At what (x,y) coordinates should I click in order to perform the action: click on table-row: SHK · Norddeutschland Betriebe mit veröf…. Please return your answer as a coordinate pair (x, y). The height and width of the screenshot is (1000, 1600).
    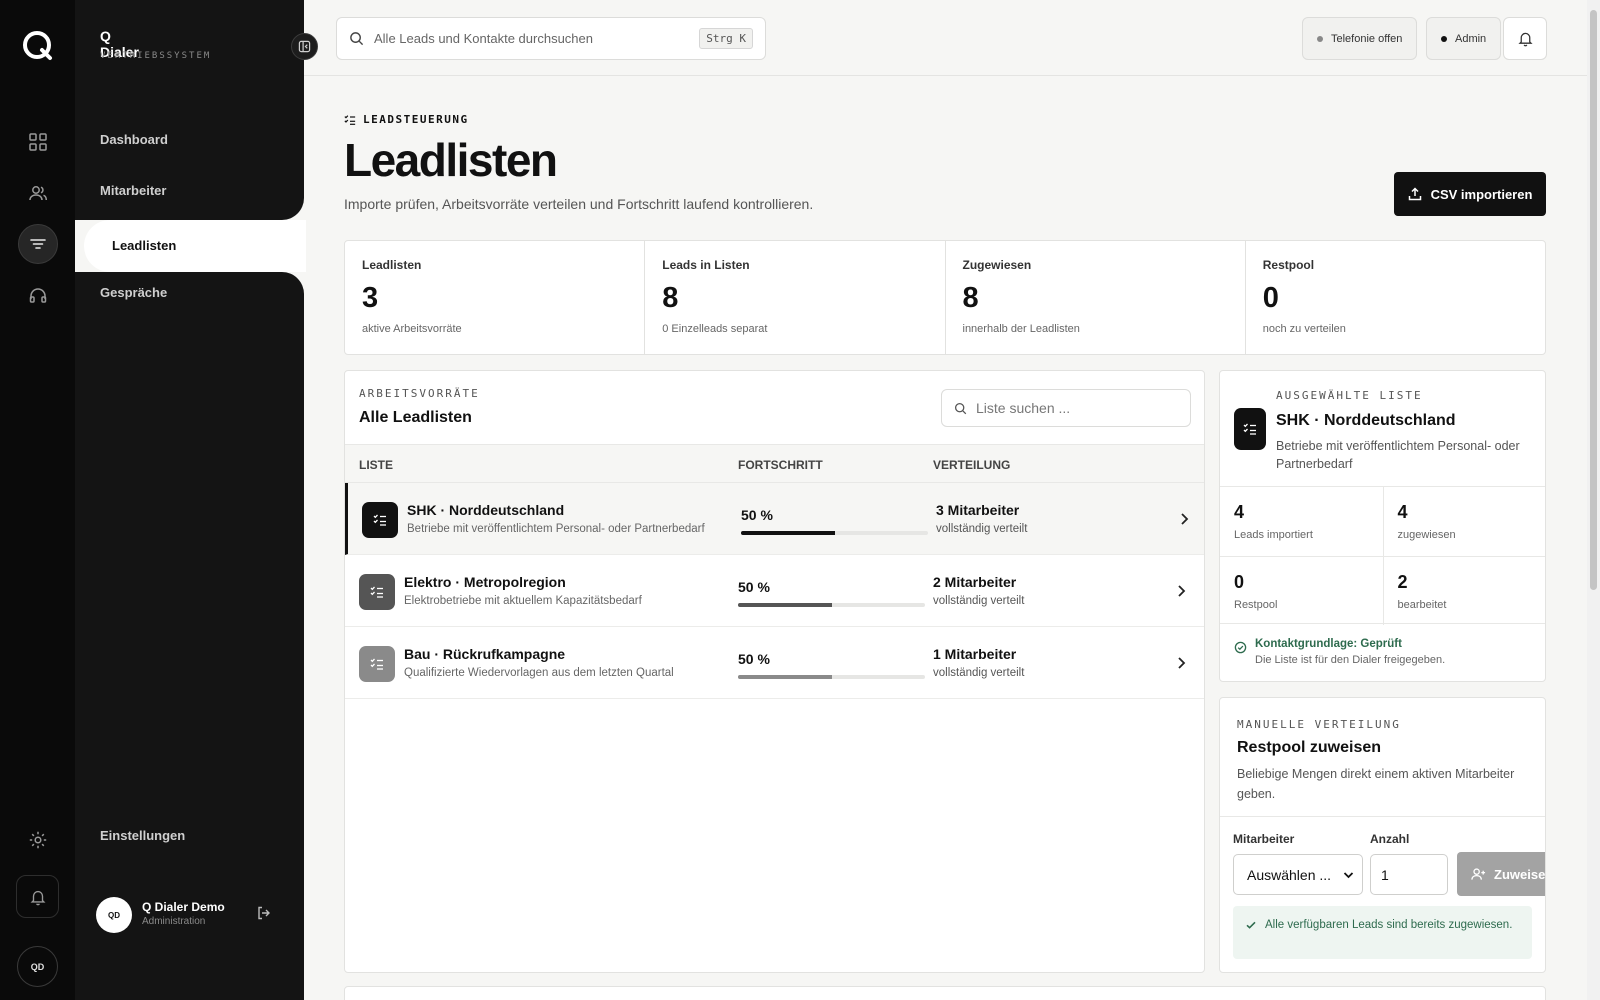
    Looking at the image, I should click on (774, 519).